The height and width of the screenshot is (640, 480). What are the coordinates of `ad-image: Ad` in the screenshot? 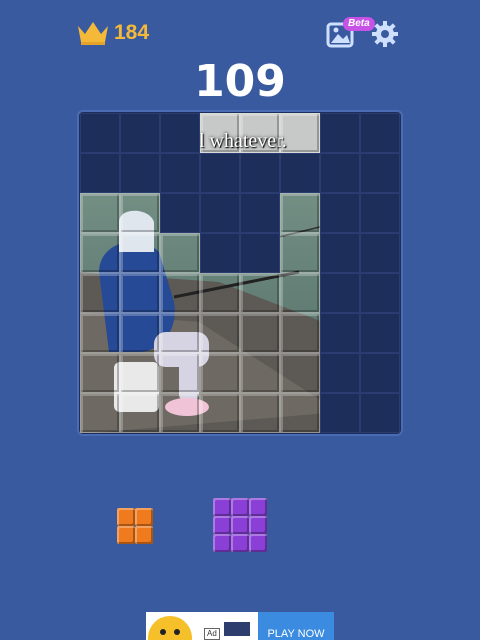 It's located at (202, 626).